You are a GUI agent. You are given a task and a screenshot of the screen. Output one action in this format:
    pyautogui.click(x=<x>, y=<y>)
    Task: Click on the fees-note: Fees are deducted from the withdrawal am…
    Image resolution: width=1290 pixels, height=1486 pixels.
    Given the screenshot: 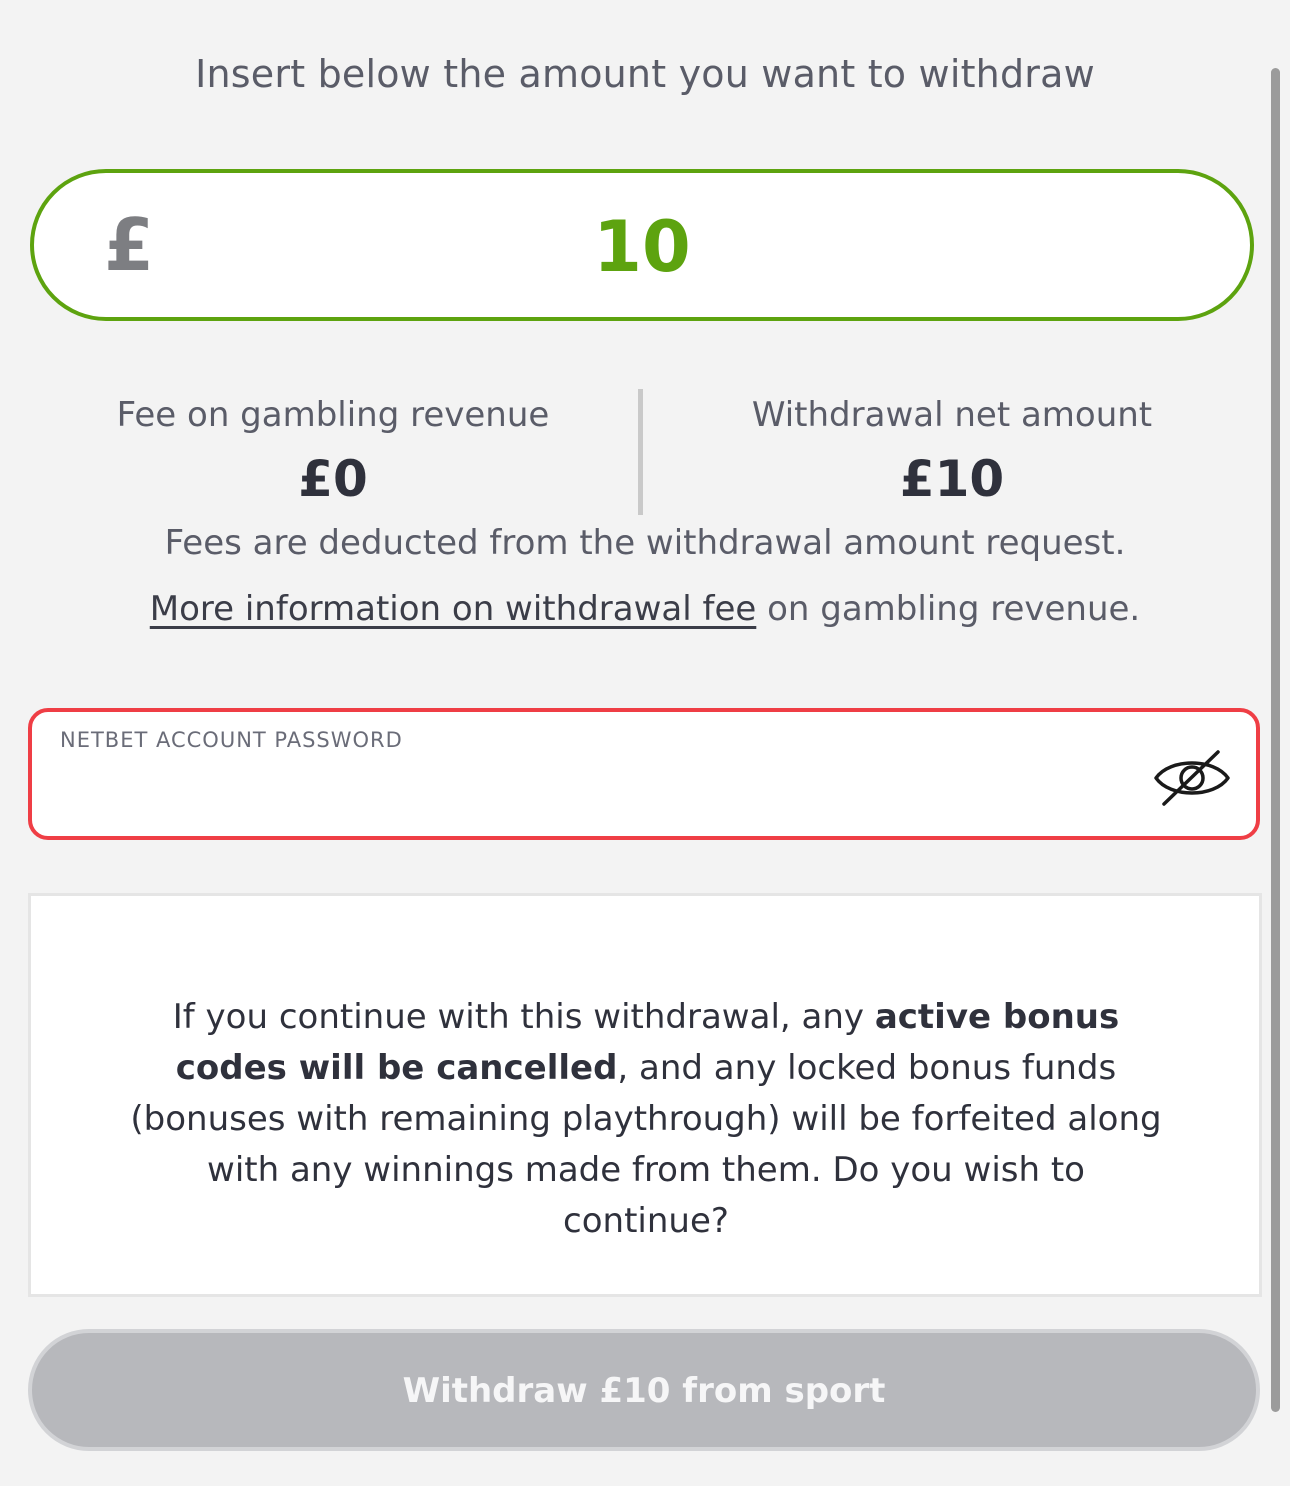 What is the action you would take?
    pyautogui.click(x=645, y=543)
    